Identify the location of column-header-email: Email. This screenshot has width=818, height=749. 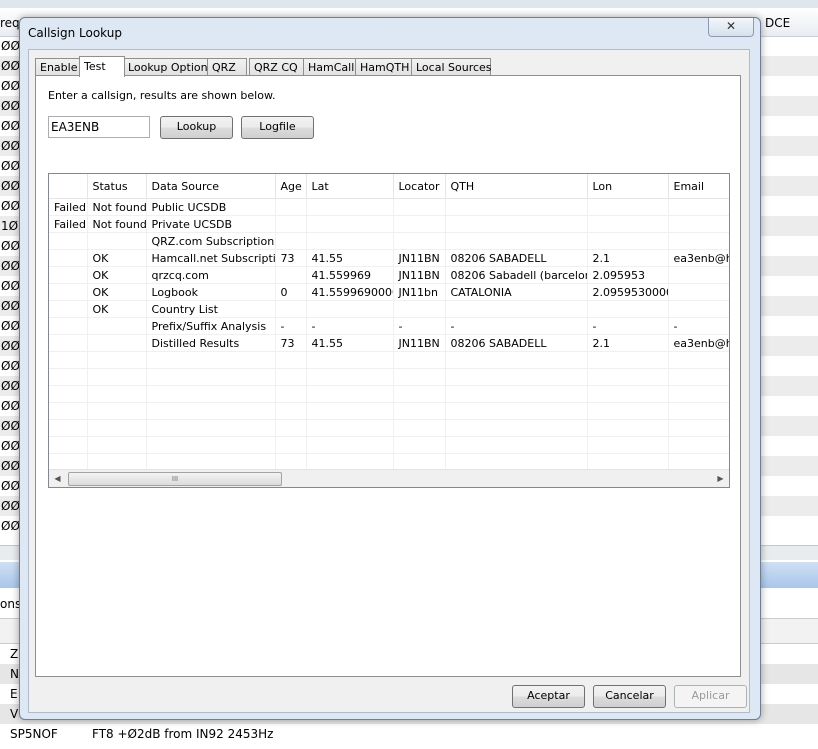
(698, 186).